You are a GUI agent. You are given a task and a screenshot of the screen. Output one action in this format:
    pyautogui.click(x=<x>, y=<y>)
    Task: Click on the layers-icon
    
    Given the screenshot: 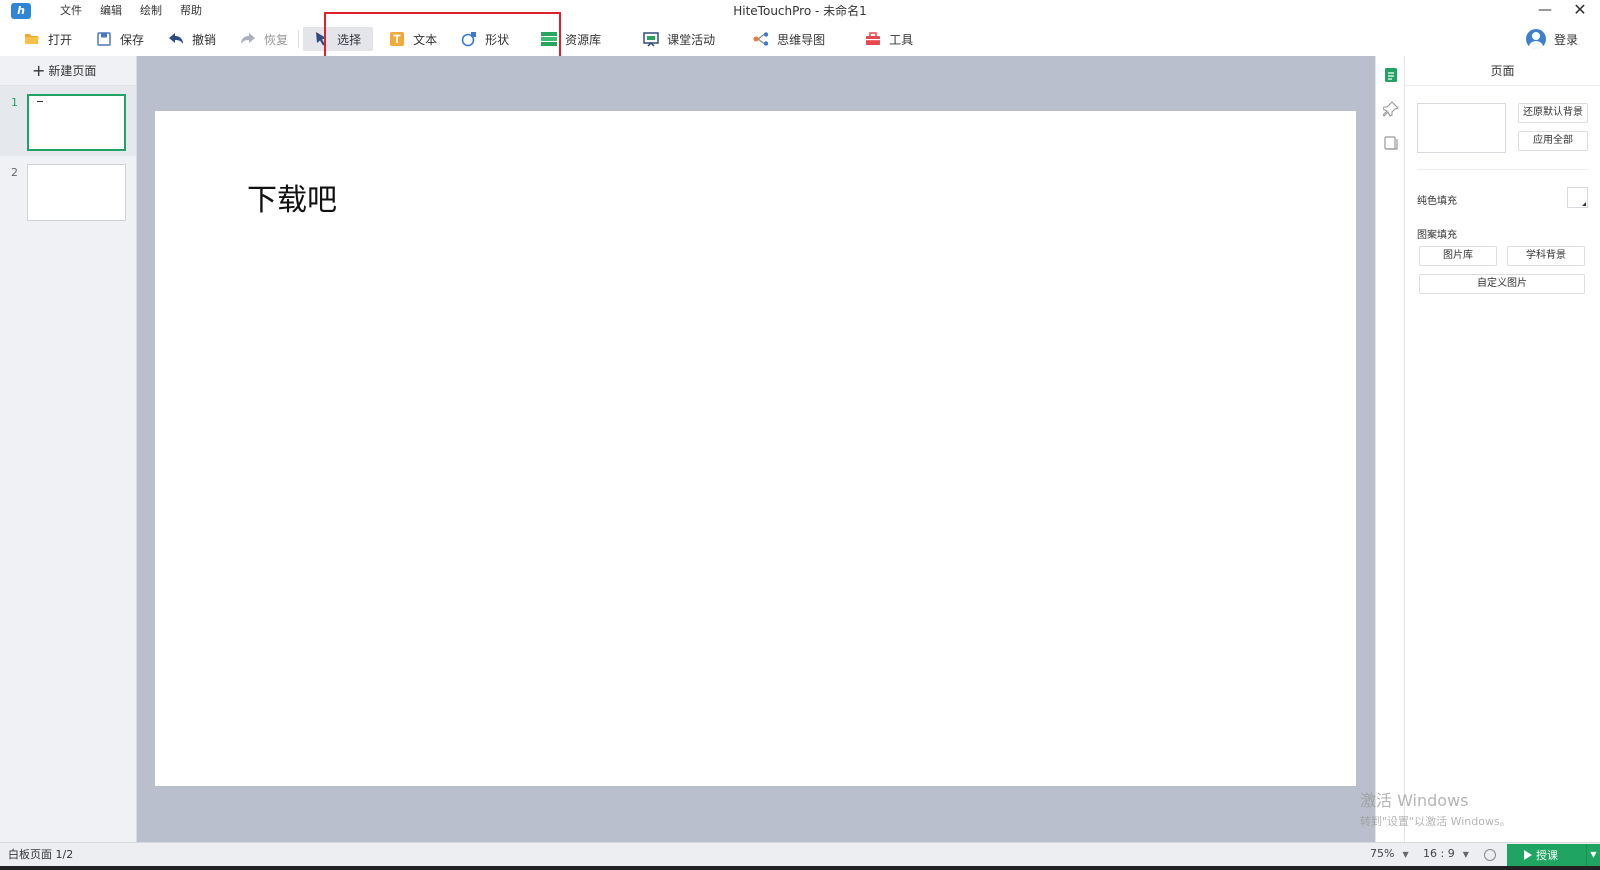 What is the action you would take?
    pyautogui.click(x=1391, y=143)
    